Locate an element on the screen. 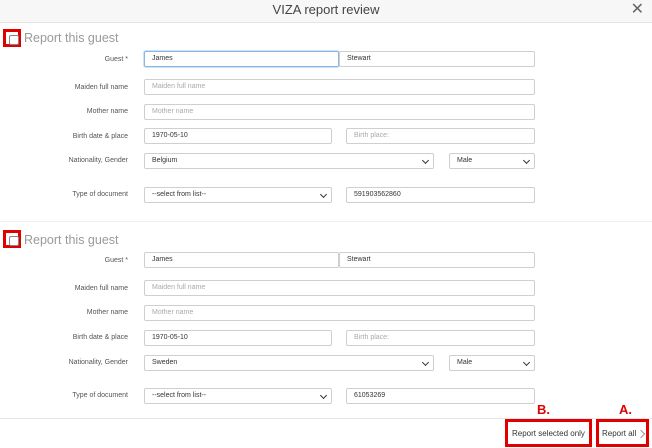 The image size is (652, 448). report-selected-label: Report selected only is located at coordinates (548, 433).